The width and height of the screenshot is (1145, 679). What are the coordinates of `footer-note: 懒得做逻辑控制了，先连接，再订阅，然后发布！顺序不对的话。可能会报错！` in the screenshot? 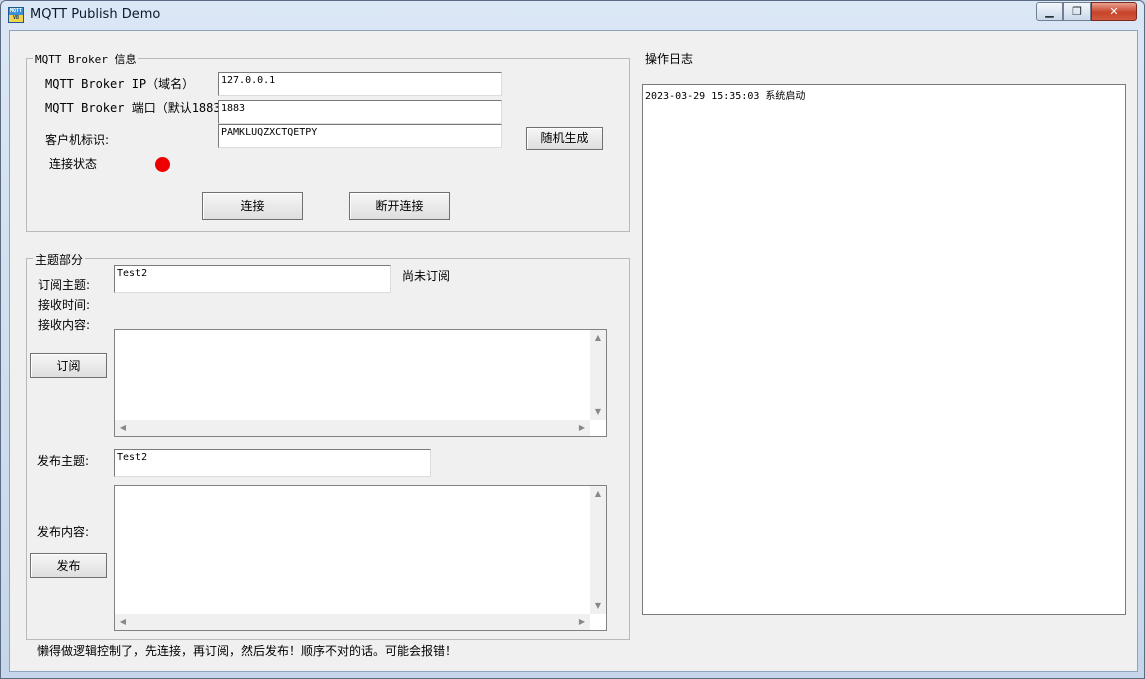 It's located at (247, 651).